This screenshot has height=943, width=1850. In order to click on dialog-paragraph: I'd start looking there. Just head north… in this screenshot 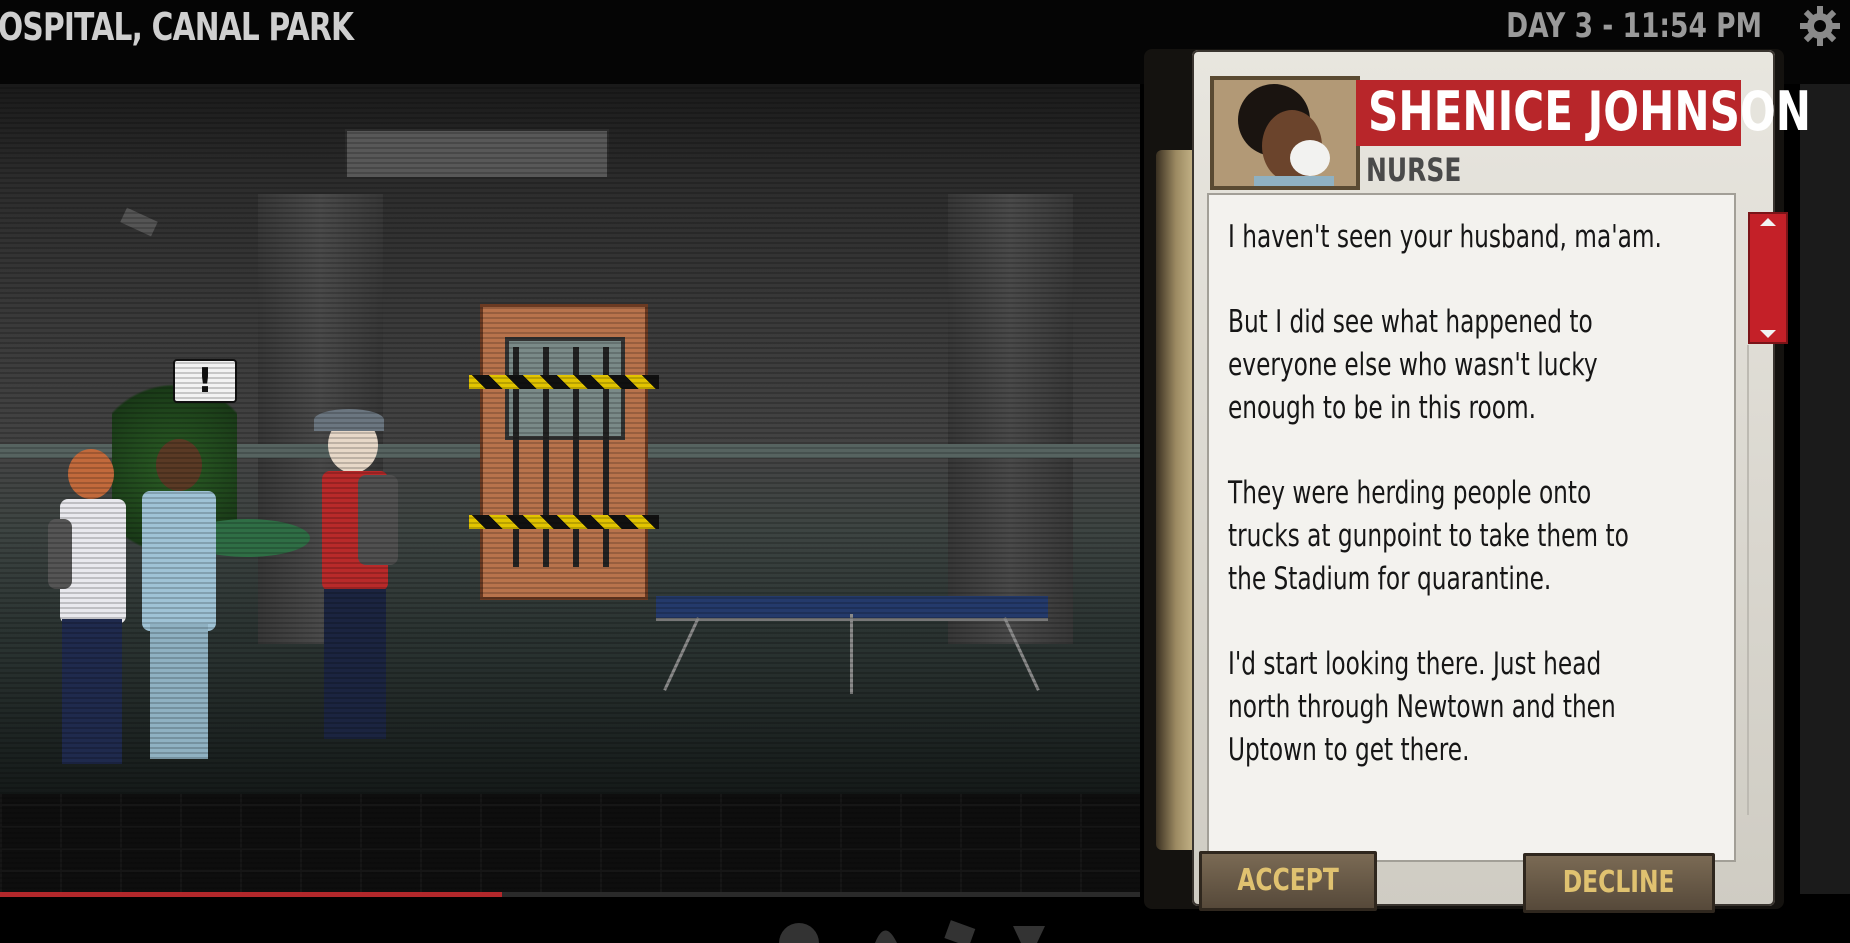, I will do `click(1468, 707)`.